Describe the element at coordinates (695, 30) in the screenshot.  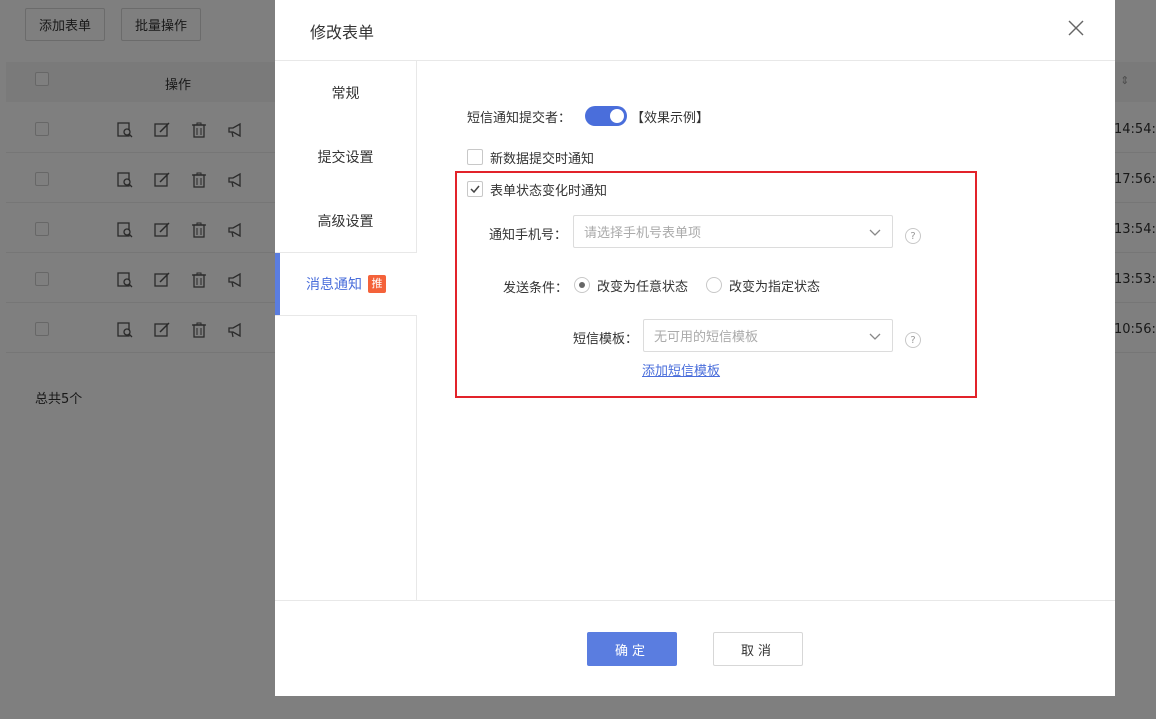
I see `dialog-header: 修改表单` at that location.